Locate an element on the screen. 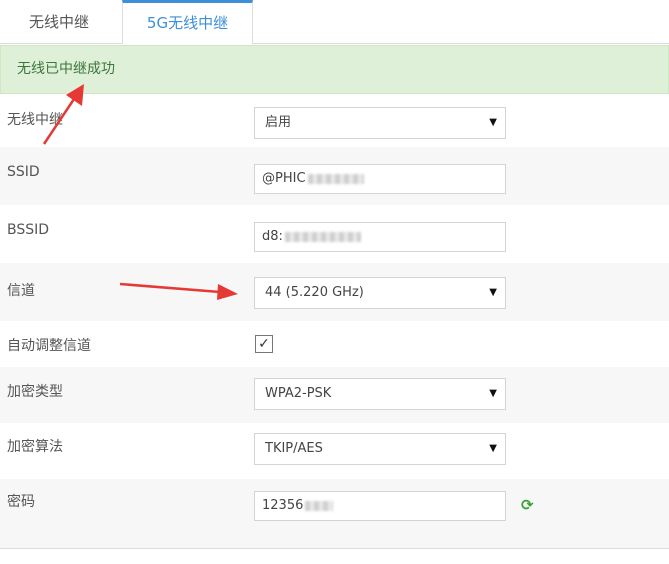  password-input: 12356 is located at coordinates (380, 506).